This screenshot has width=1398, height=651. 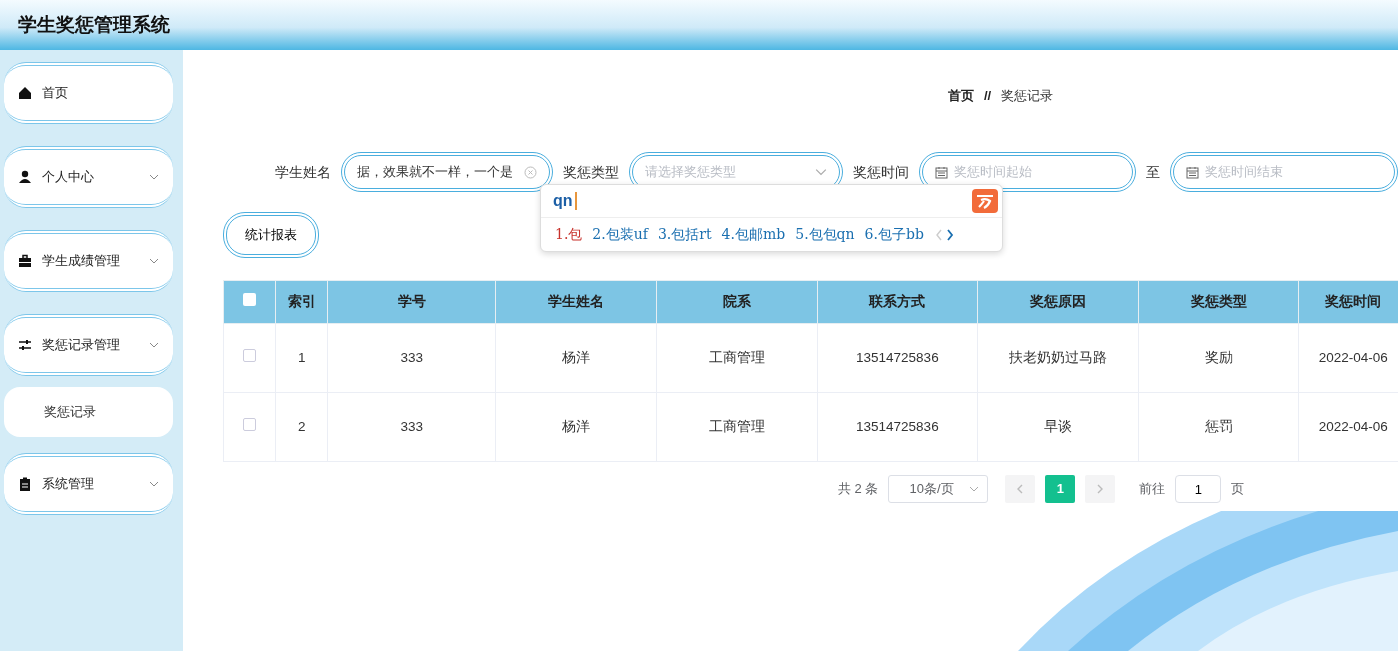 I want to click on page-suffix: 页, so click(x=1238, y=489).